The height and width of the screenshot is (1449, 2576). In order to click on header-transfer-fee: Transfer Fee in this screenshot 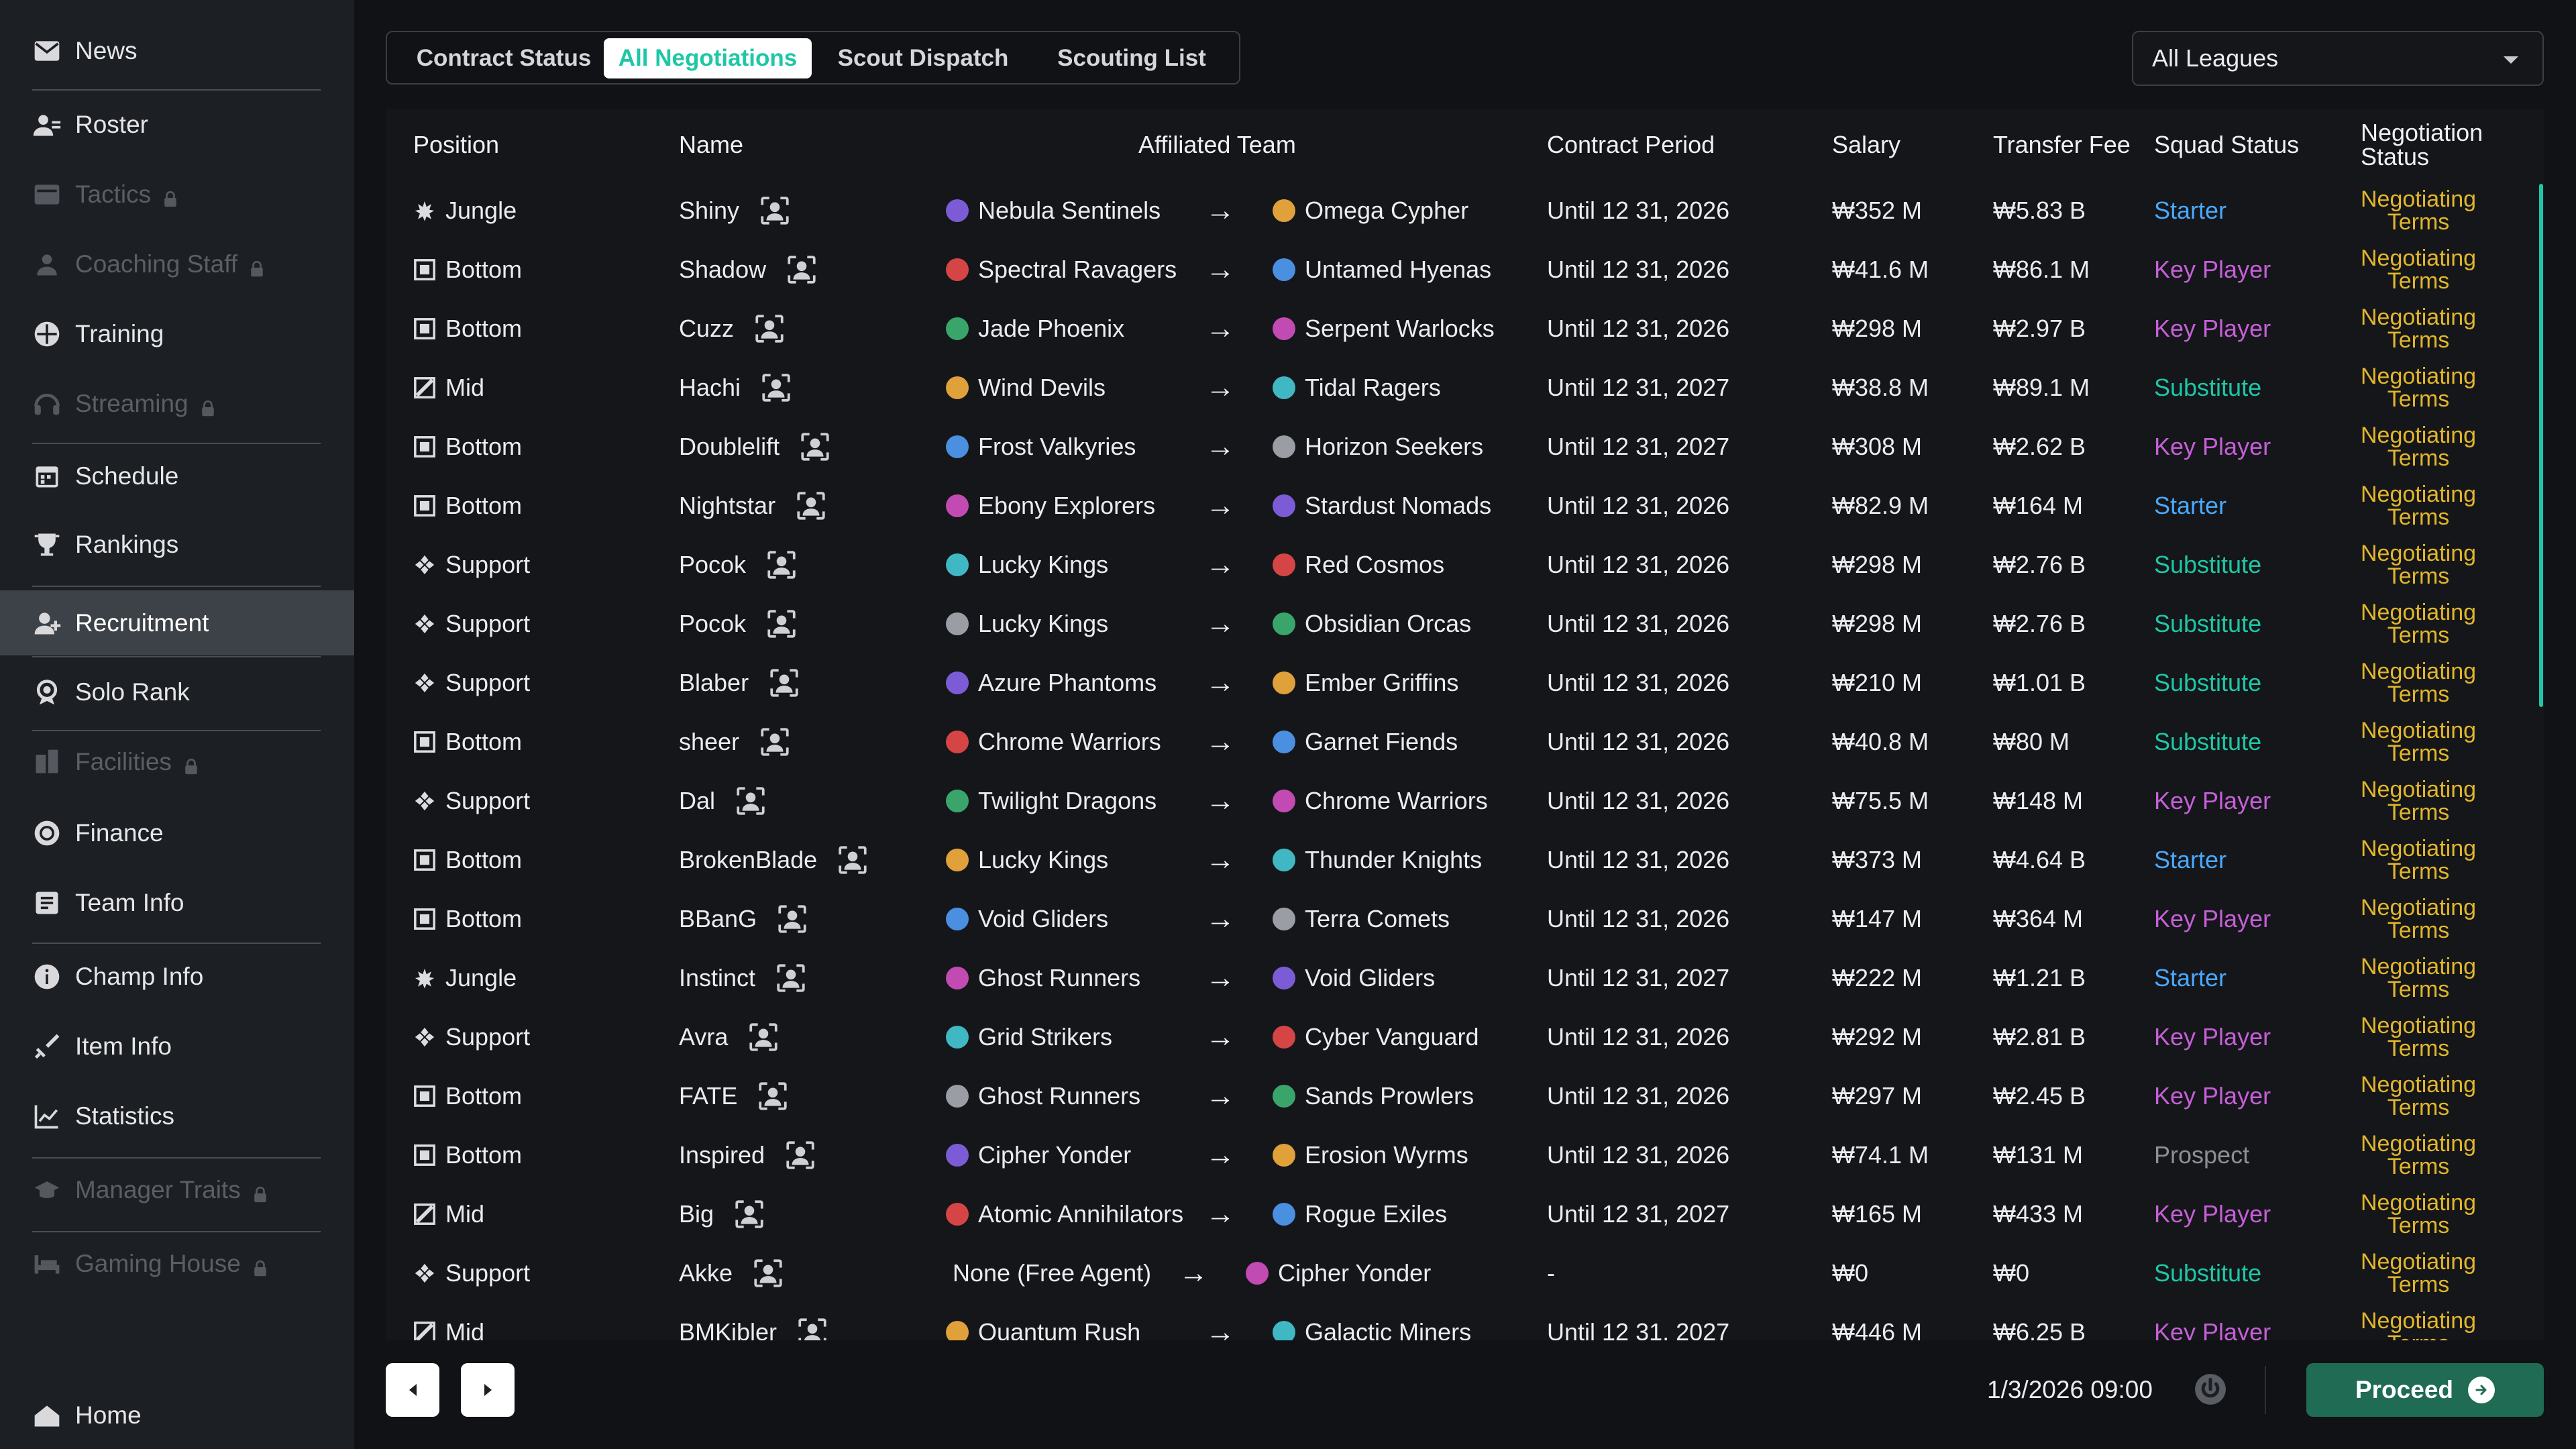, I will do `click(2062, 145)`.